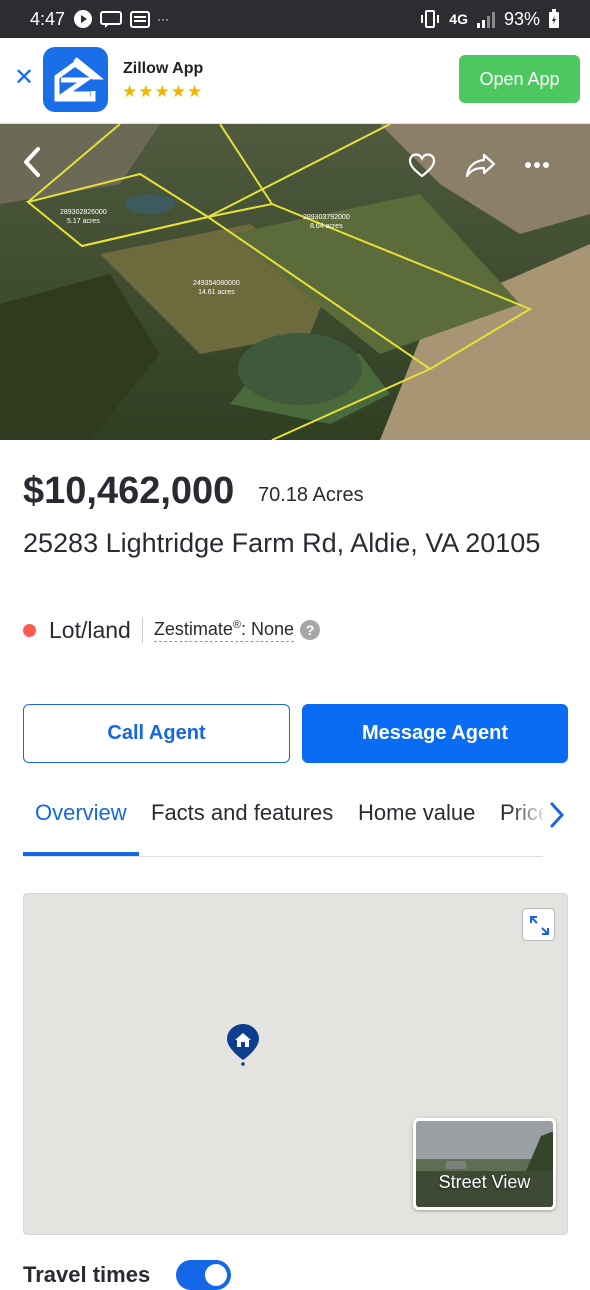  I want to click on chevron-right-icon, so click(557, 815).